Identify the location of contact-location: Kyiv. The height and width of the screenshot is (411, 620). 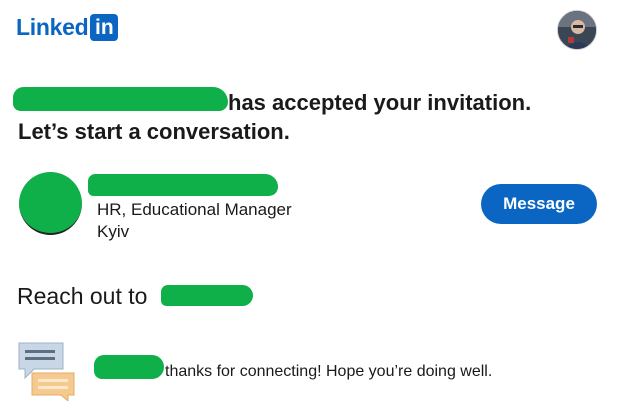
(113, 231).